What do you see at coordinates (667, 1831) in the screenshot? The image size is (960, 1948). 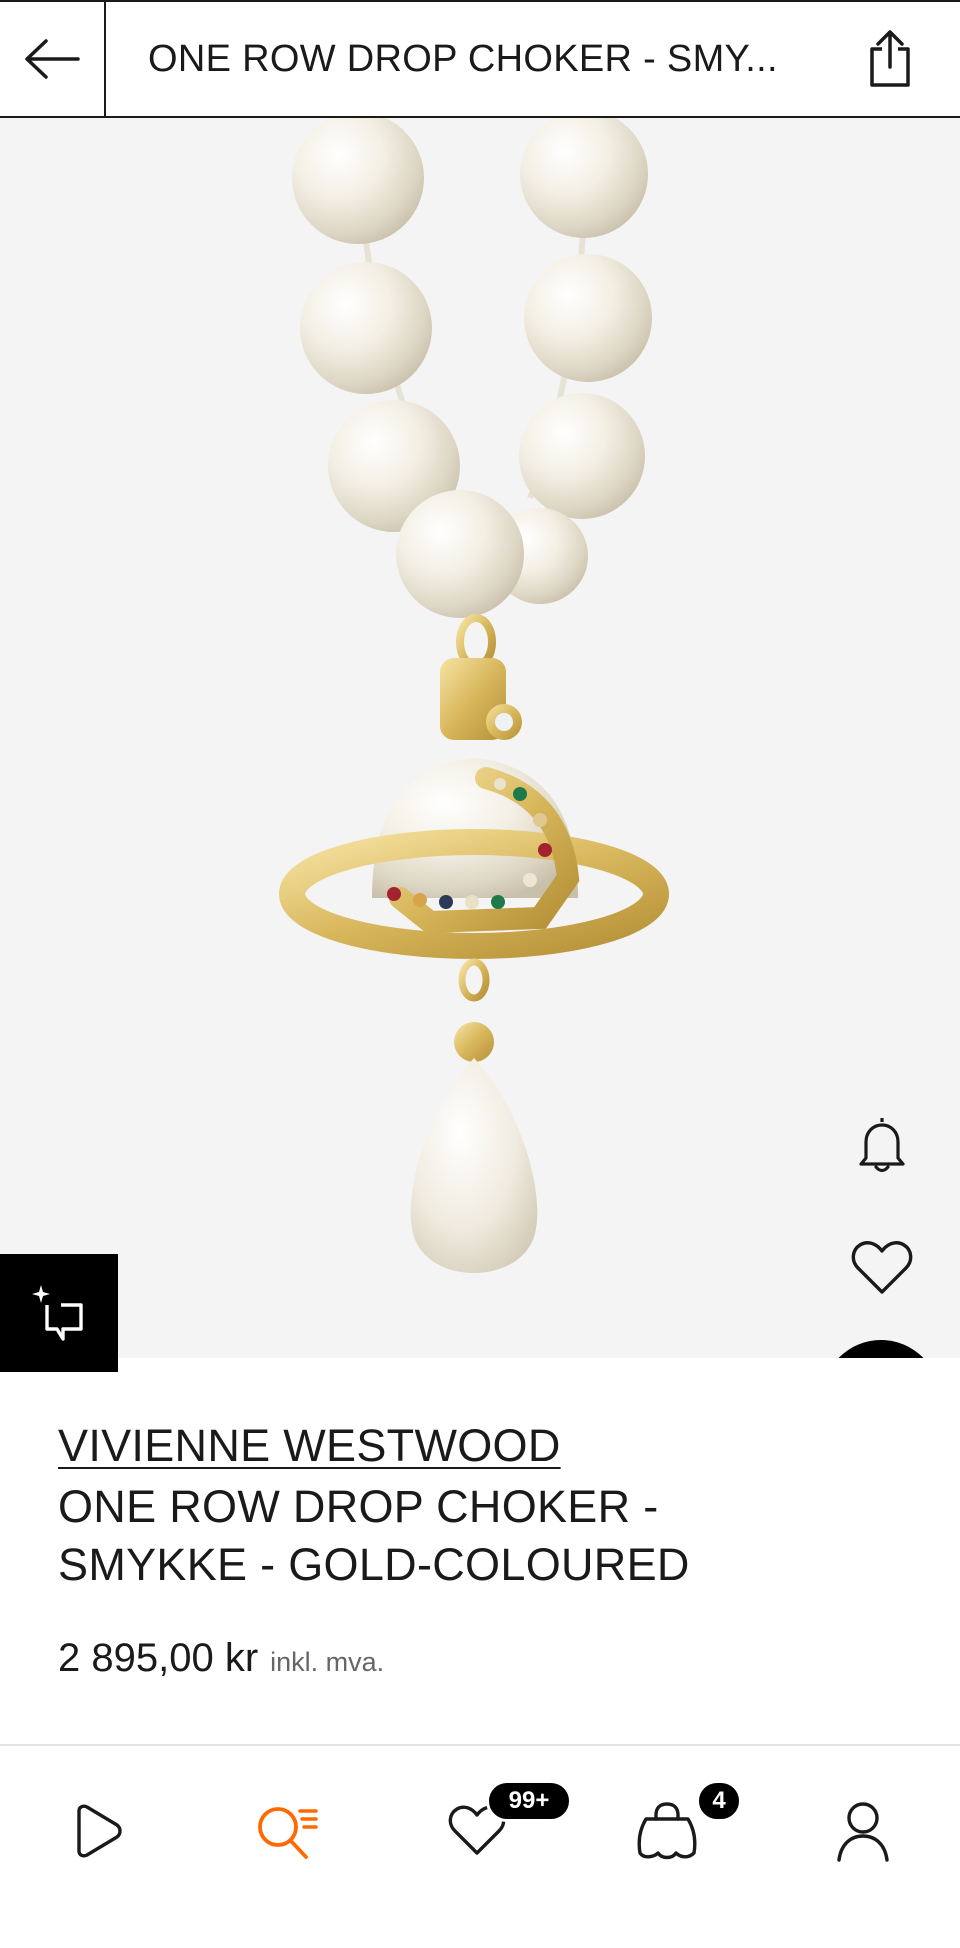 I see `shopping-bag-icon` at bounding box center [667, 1831].